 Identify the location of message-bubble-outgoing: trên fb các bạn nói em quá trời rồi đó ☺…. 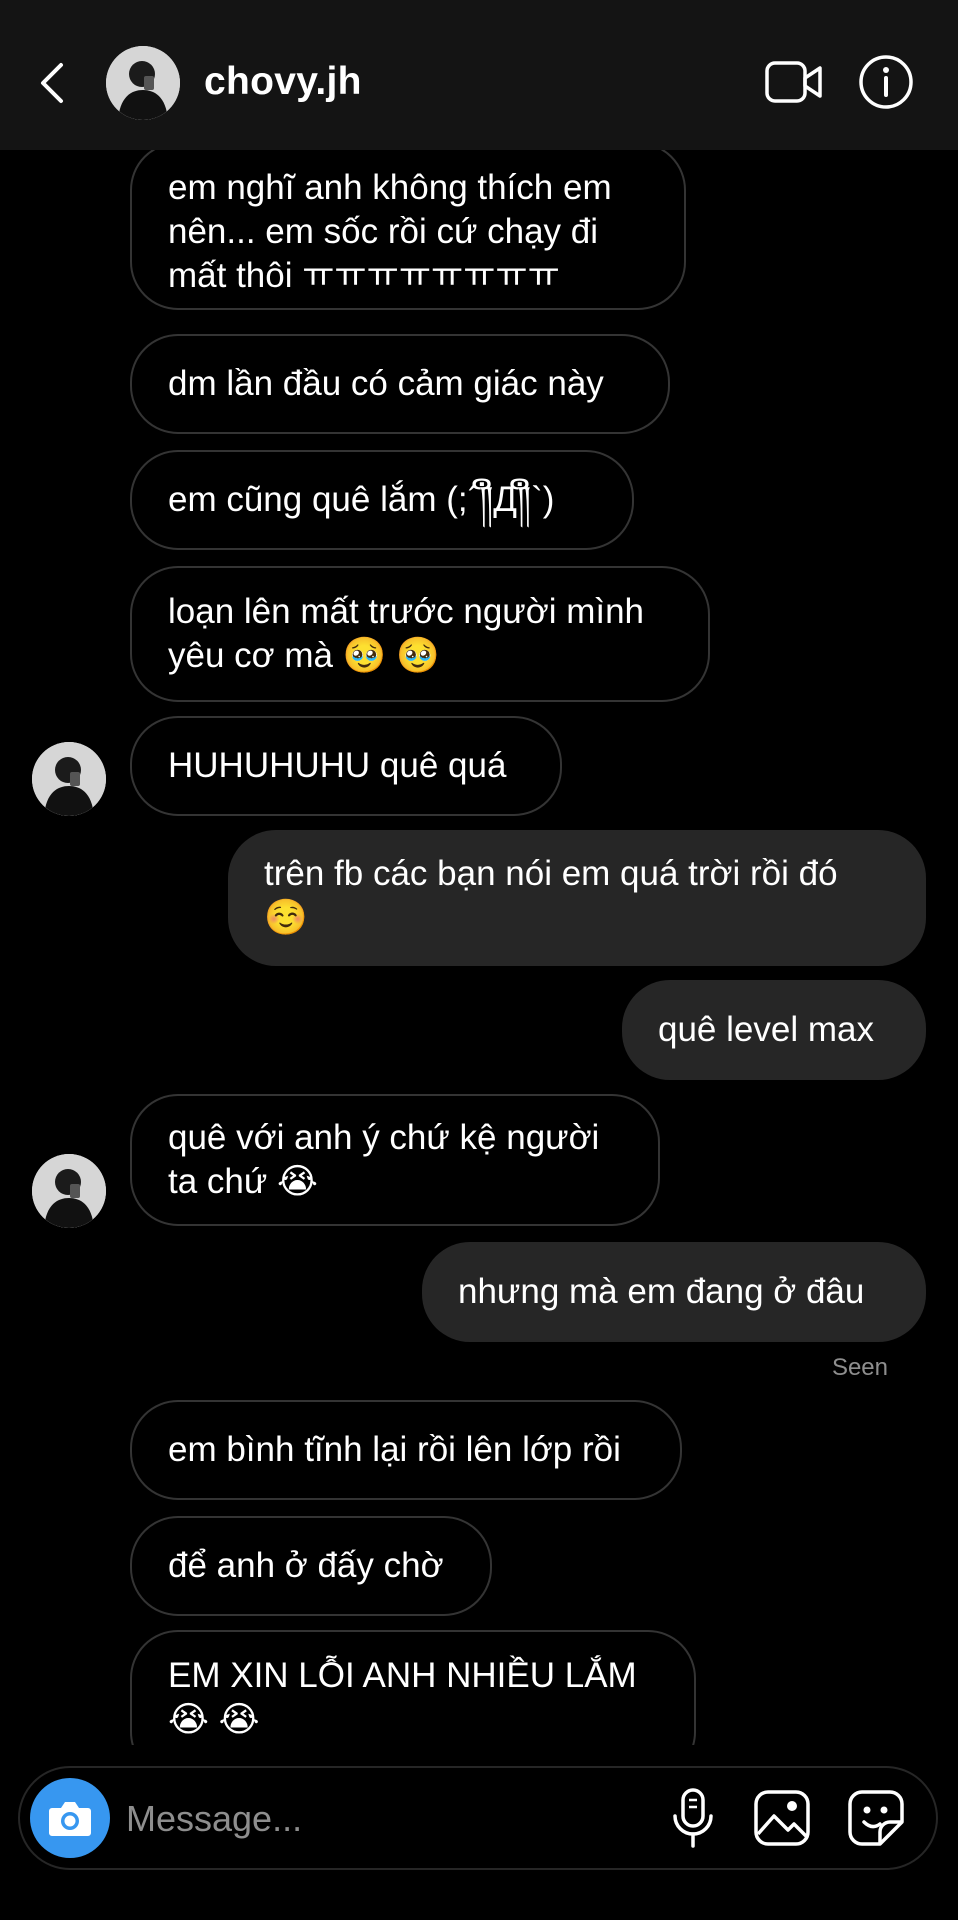
(577, 898).